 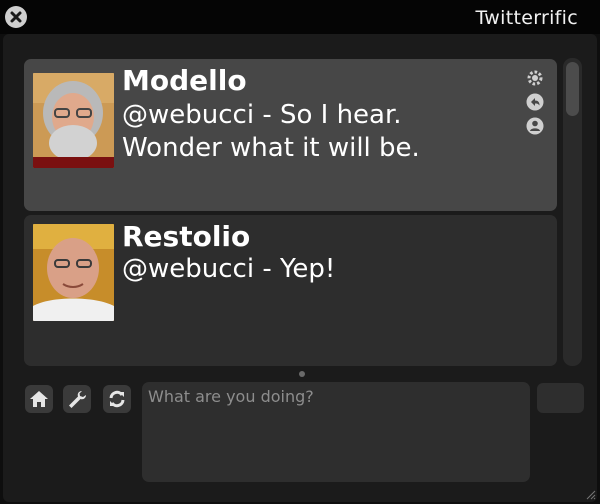 What do you see at coordinates (526, 18) in the screenshot?
I see `window-title: Twitterrific` at bounding box center [526, 18].